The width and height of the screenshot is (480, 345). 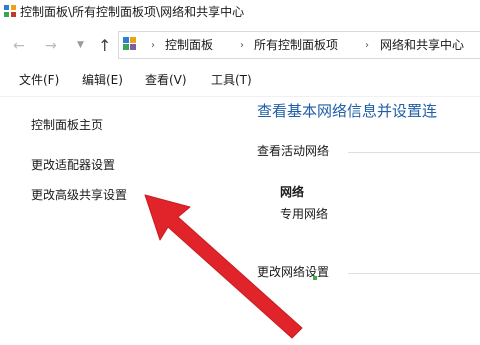 I want to click on chevron-down-icon: ▼, so click(x=80, y=45).